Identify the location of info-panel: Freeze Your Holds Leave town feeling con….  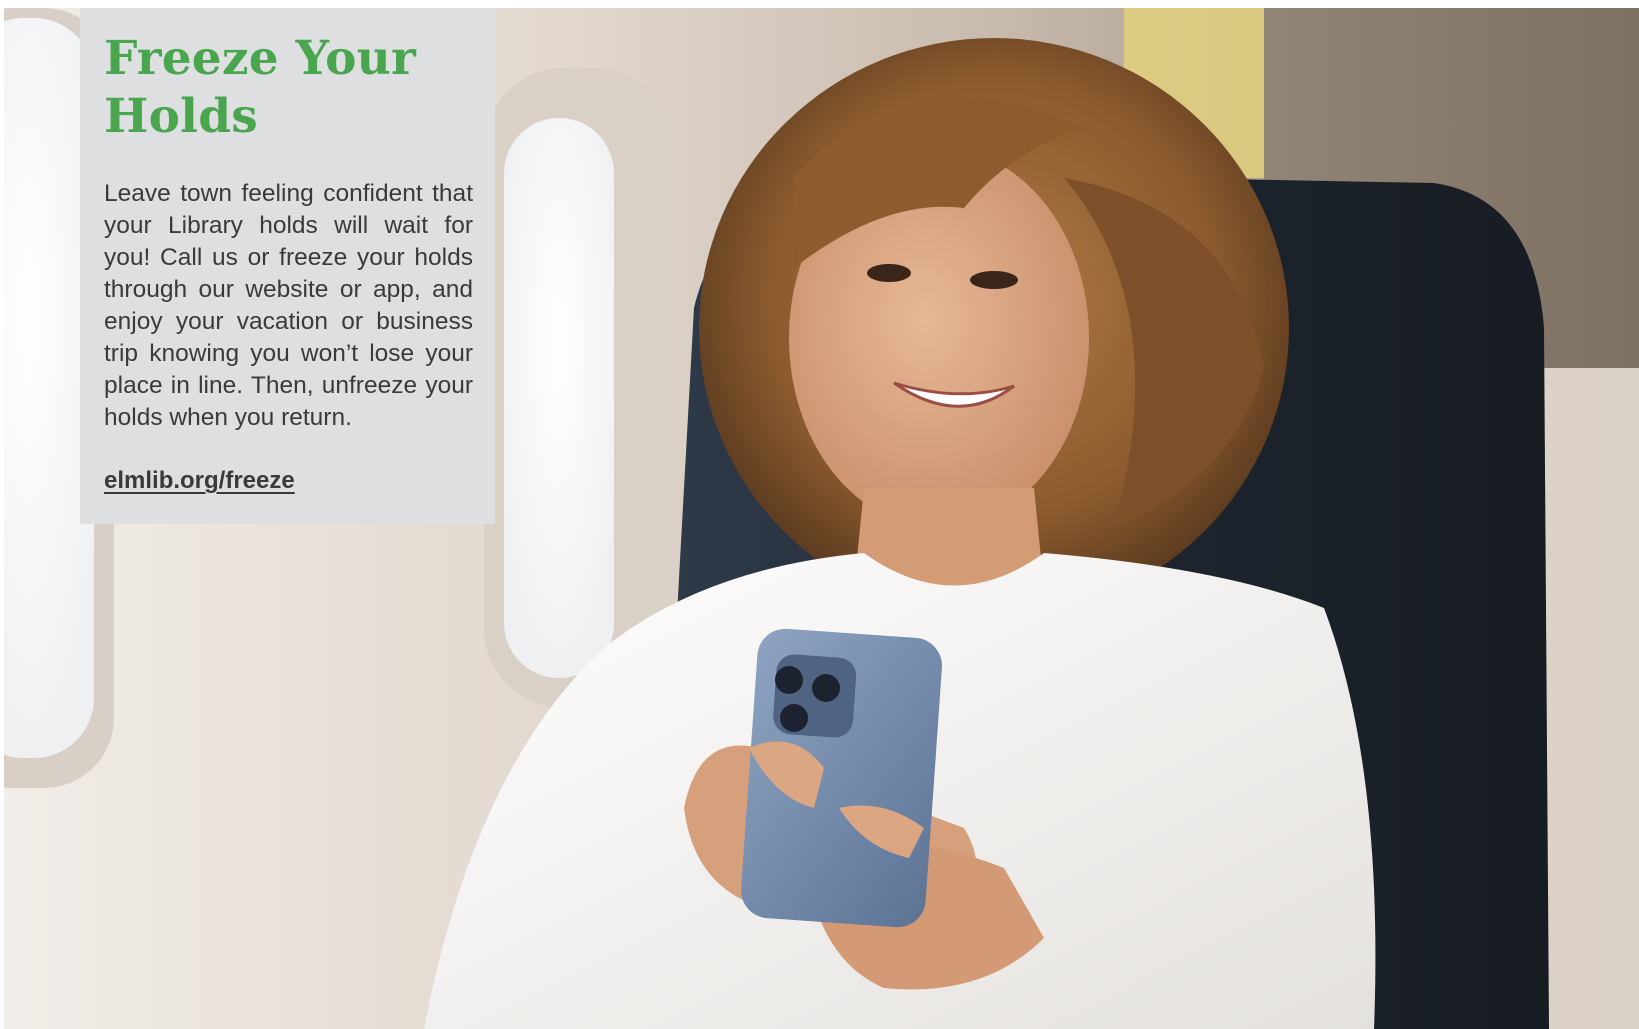
(287, 266).